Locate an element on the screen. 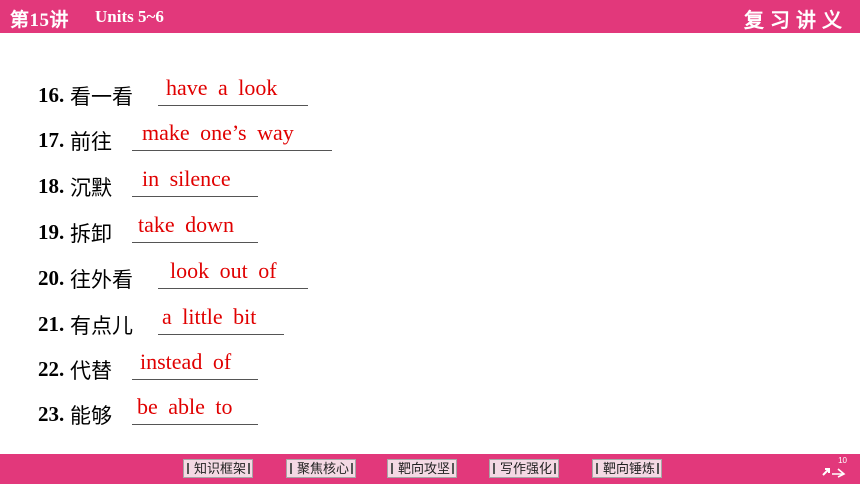 The width and height of the screenshot is (860, 484). item-answer: make one’s way is located at coordinates (218, 132).